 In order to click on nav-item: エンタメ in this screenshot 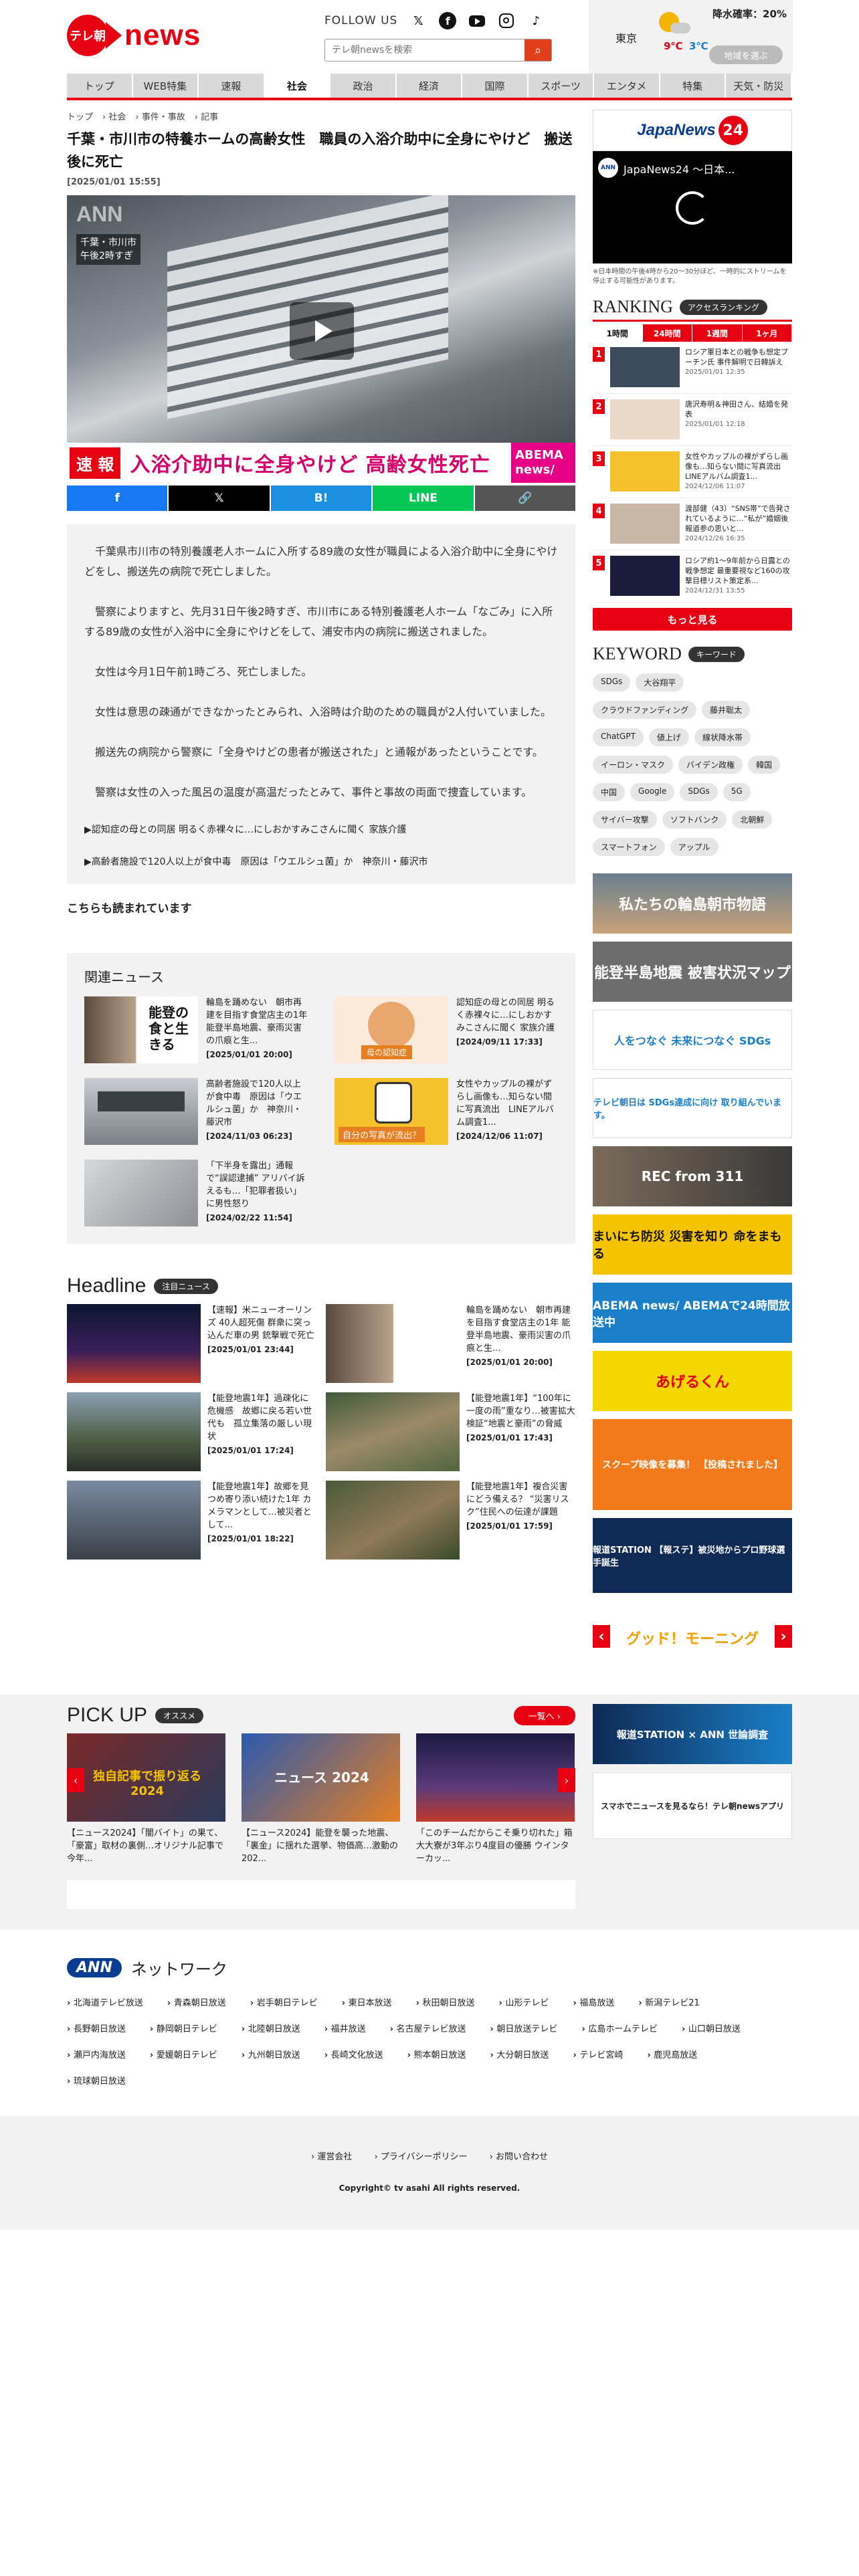, I will do `click(627, 86)`.